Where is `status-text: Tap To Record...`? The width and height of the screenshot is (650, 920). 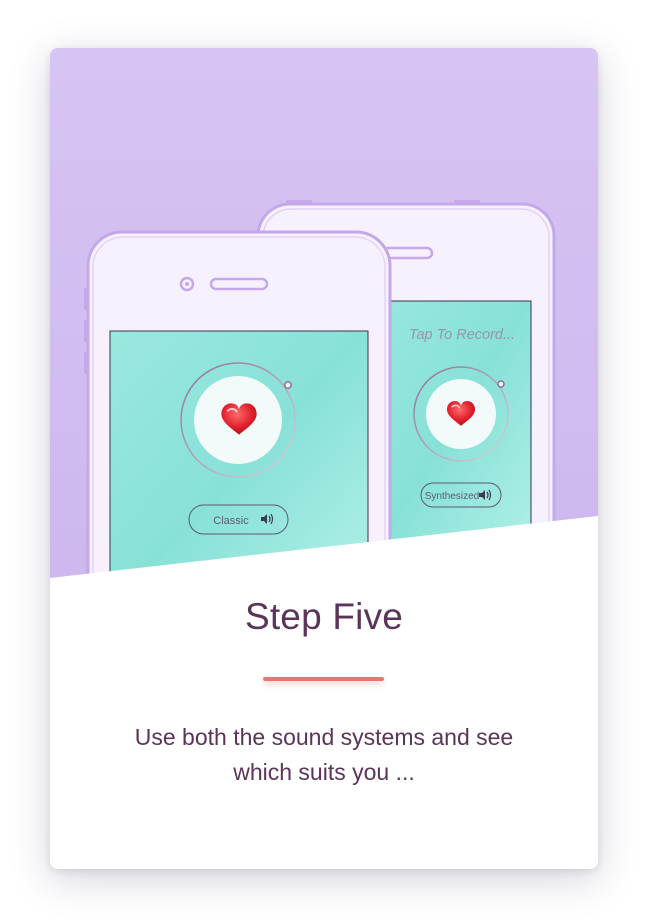
status-text: Tap To Record... is located at coordinates (462, 335).